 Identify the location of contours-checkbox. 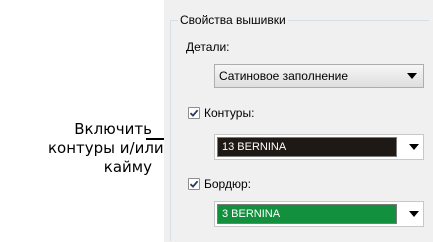
(194, 113).